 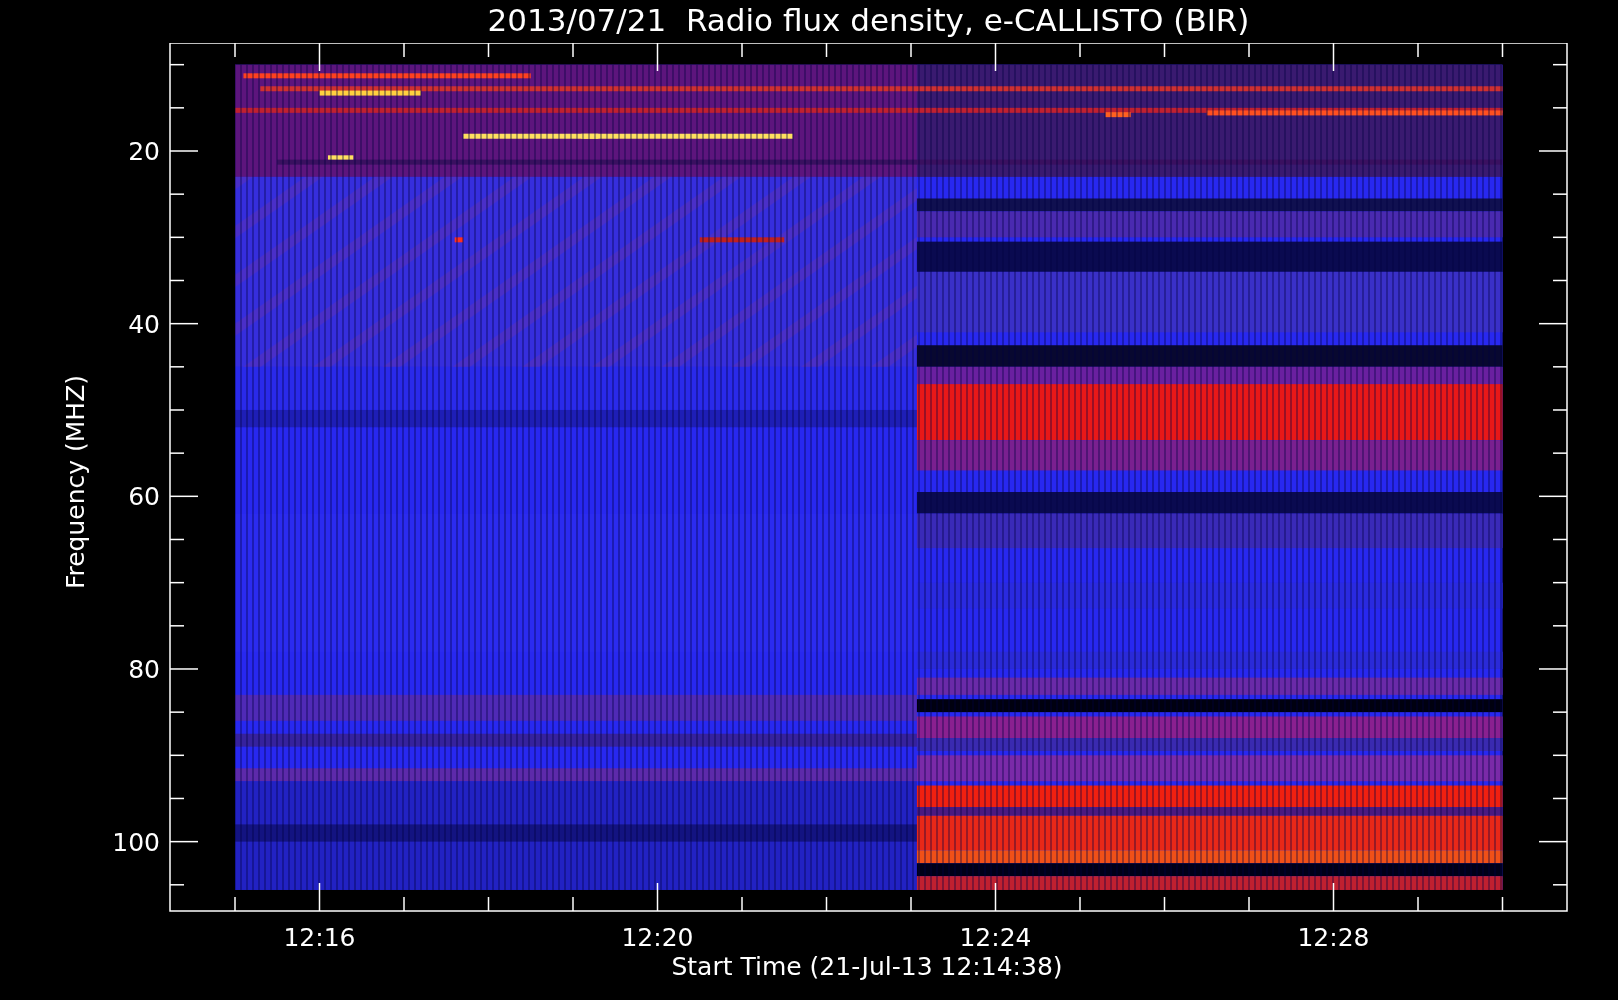 What do you see at coordinates (657, 937) in the screenshot?
I see `tick-label: 12:20` at bounding box center [657, 937].